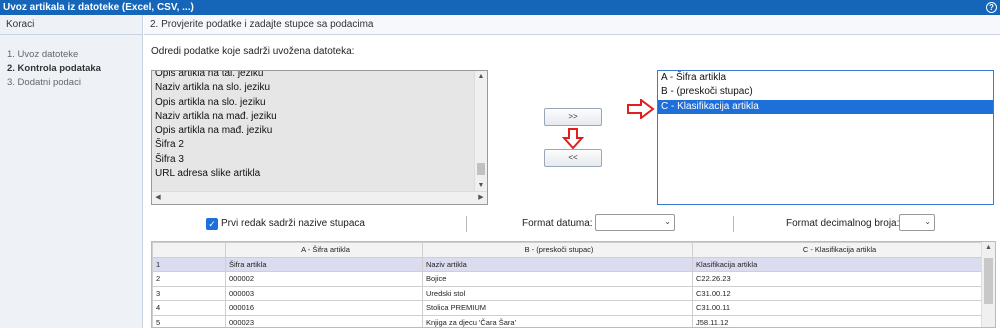  What do you see at coordinates (71, 83) in the screenshot?
I see `step-additional-data: 3. Dodatni podaci` at bounding box center [71, 83].